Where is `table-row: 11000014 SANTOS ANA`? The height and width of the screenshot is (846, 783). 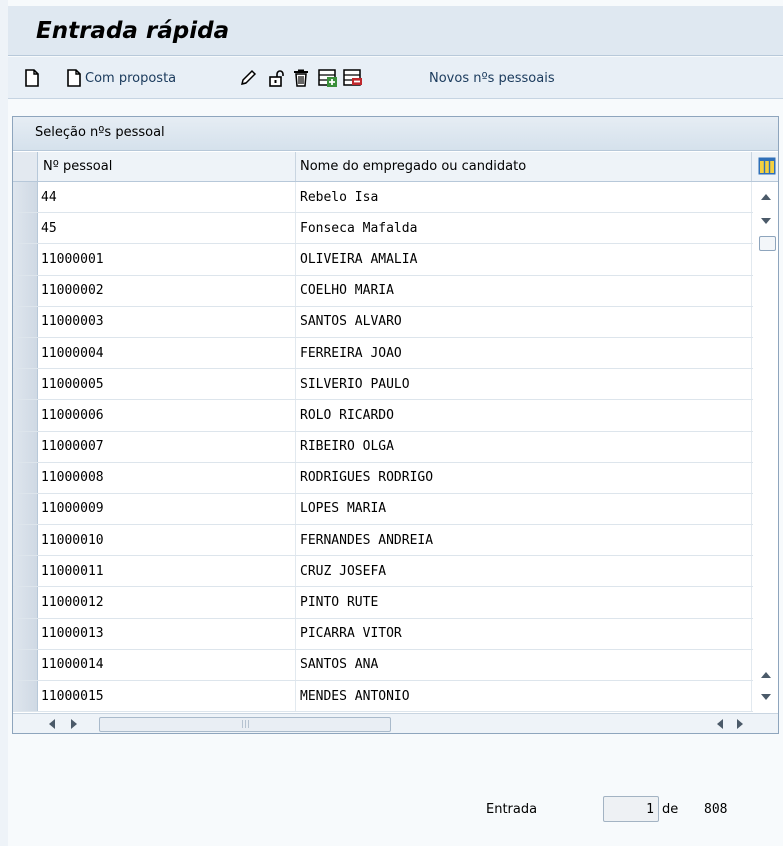 table-row: 11000014 SANTOS ANA is located at coordinates (383, 665).